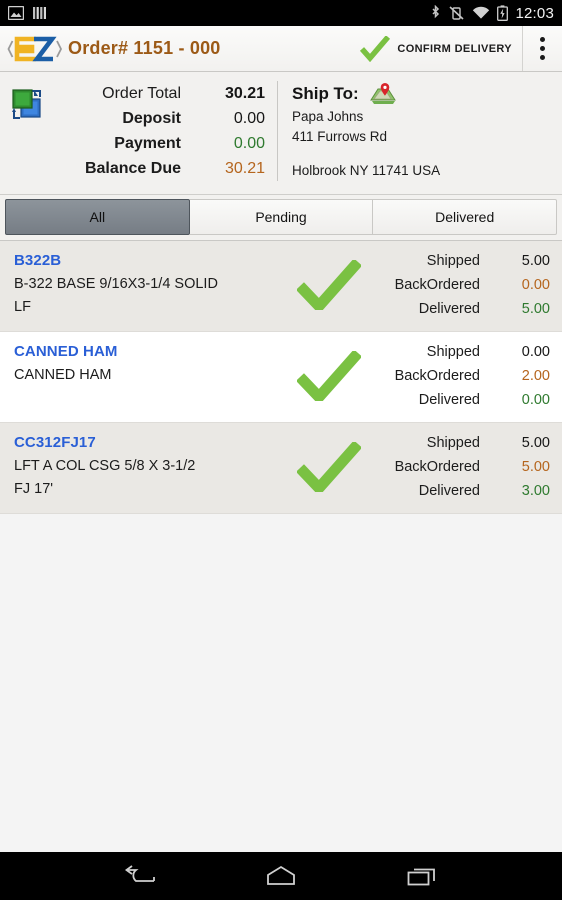  I want to click on home-icon, so click(281, 876).